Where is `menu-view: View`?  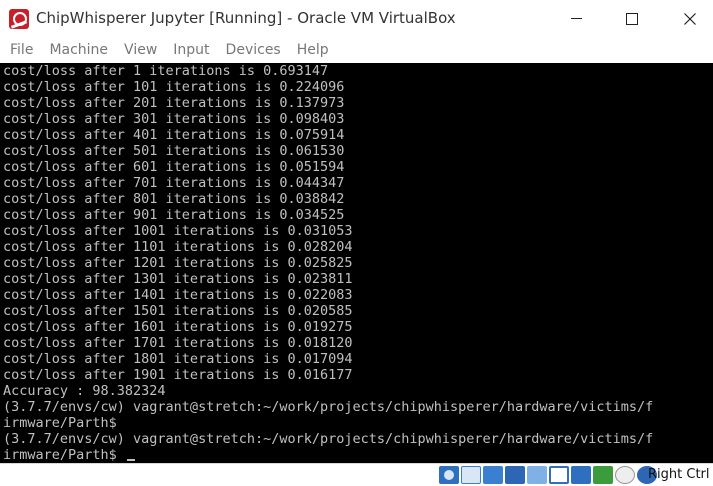 menu-view: View is located at coordinates (138, 50).